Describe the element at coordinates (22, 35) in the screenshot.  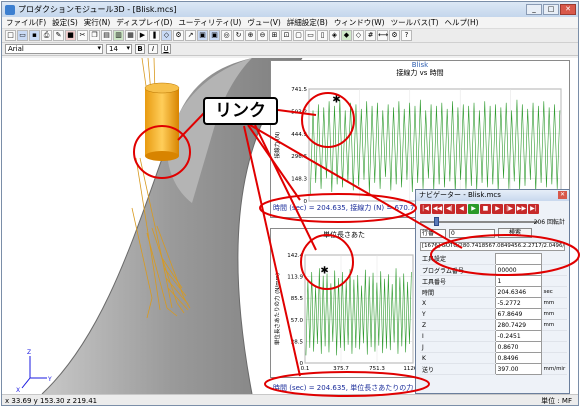
I see `open-folder-icon: ▭` at that location.